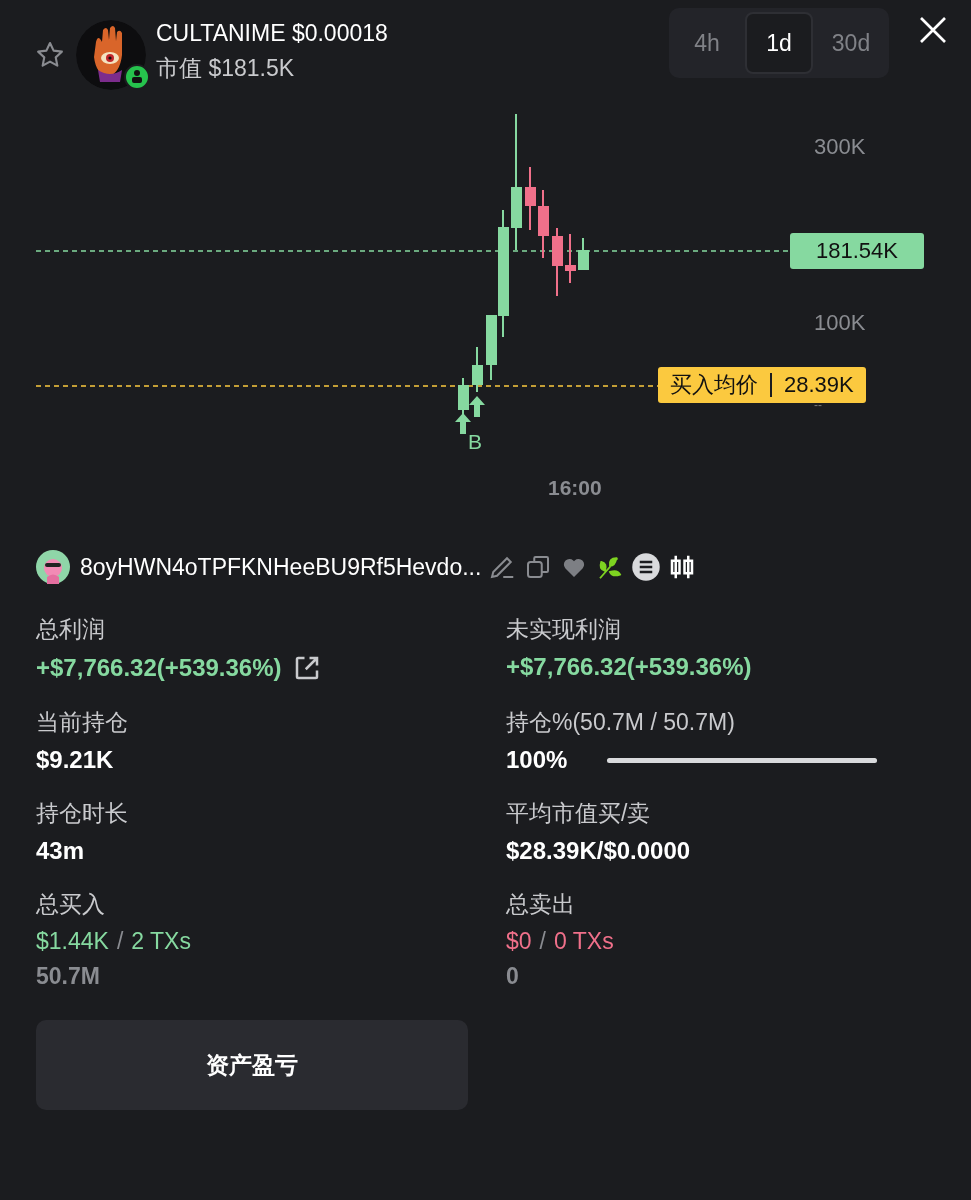 The width and height of the screenshot is (971, 1200). I want to click on timeframe-tab: 30d, so click(851, 43).